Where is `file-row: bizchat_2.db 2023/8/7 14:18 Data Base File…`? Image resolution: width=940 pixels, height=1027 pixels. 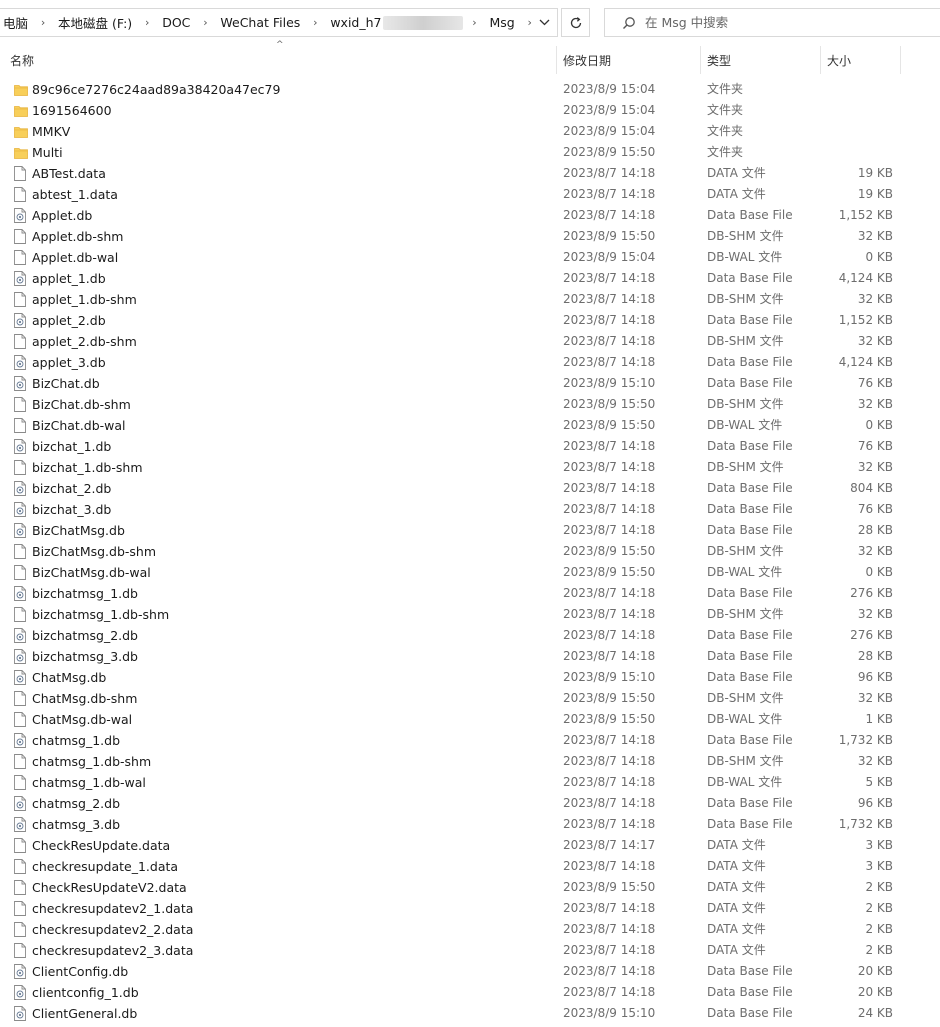 file-row: bizchat_2.db 2023/8/7 14:18 Data Base File… is located at coordinates (470, 488).